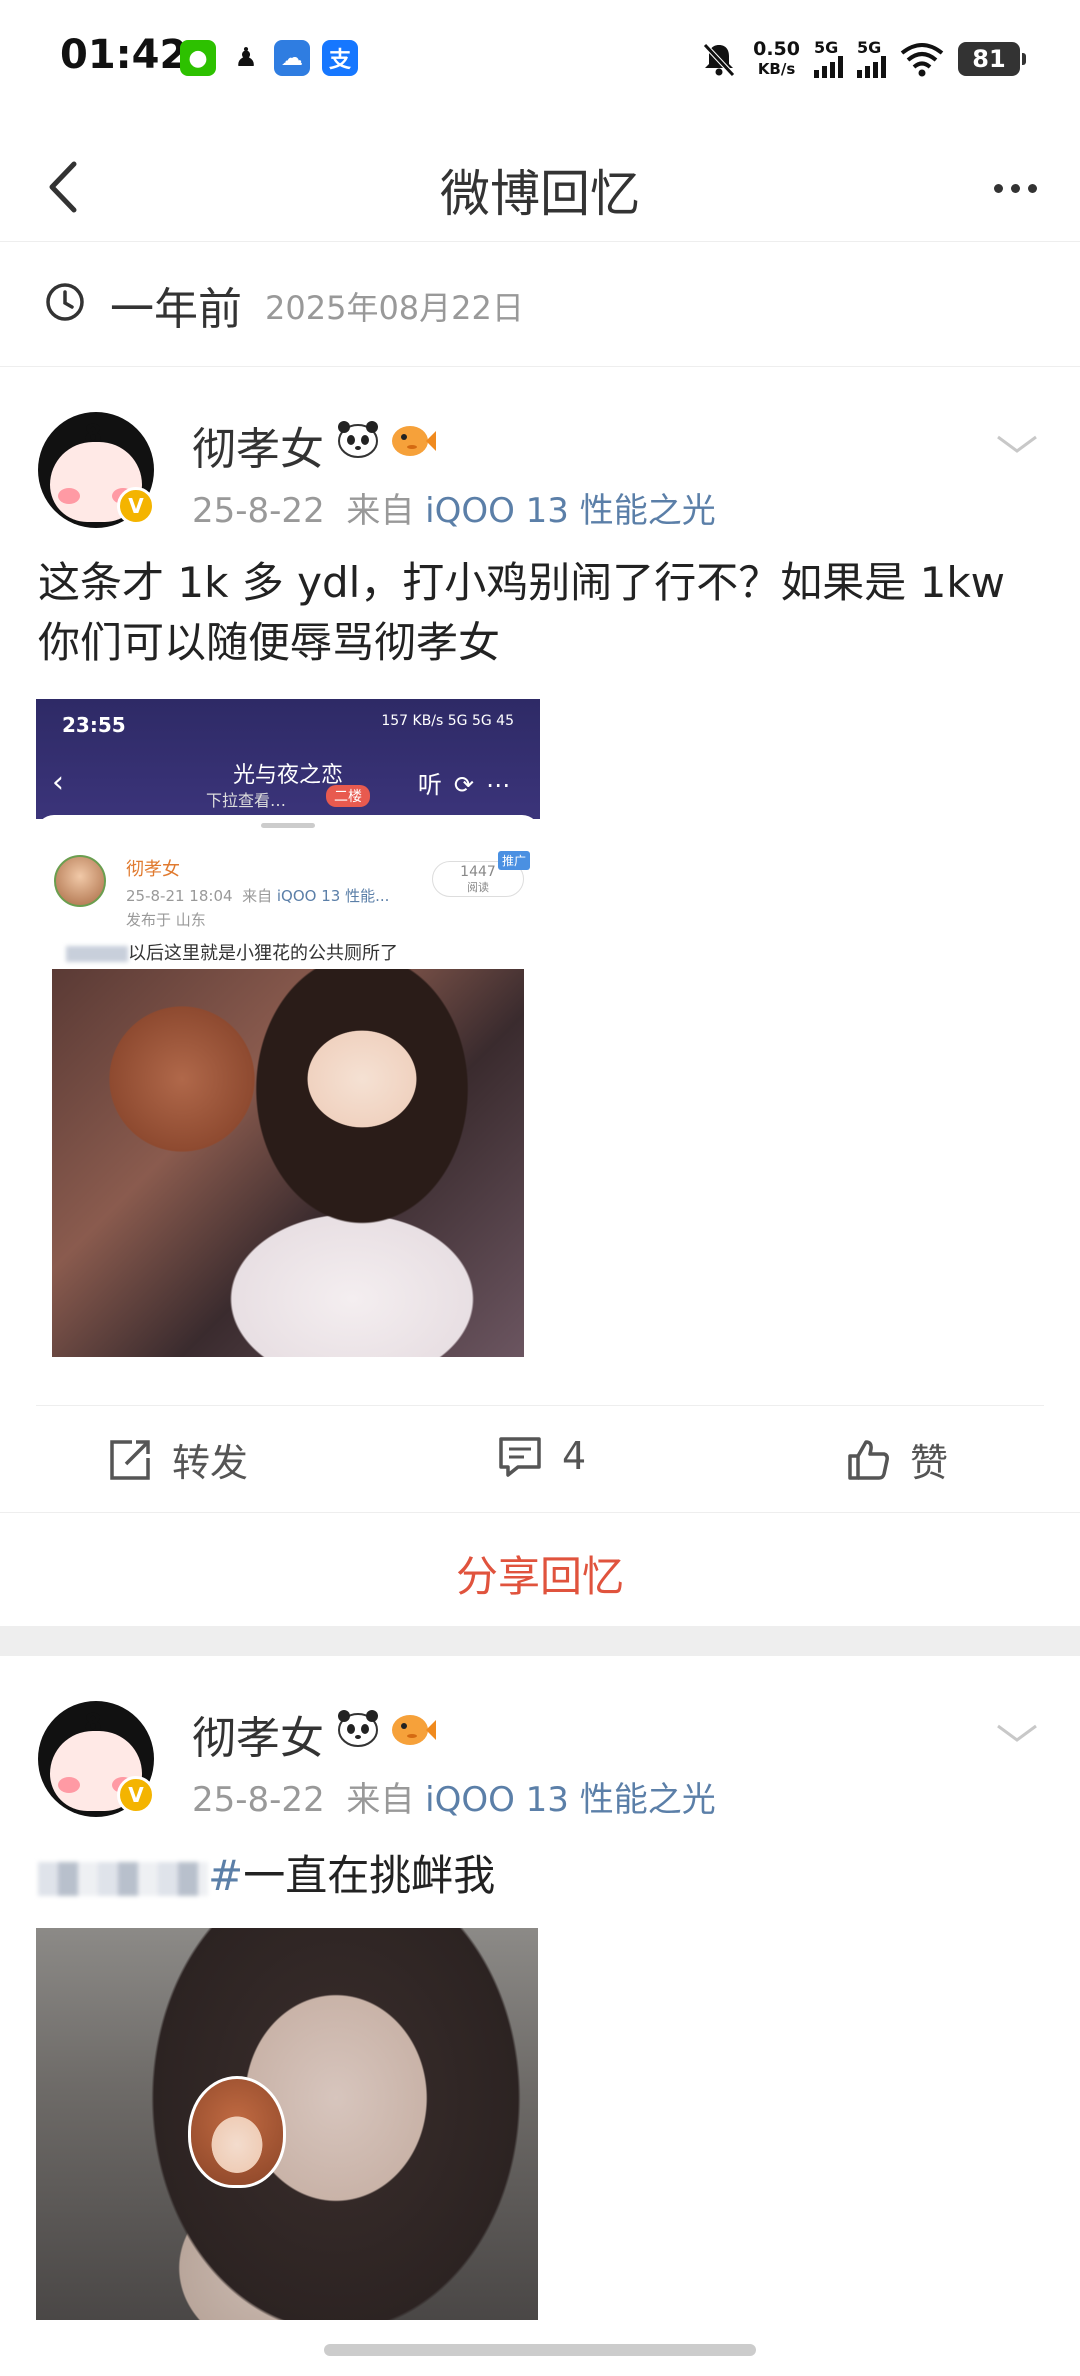 This screenshot has height=2376, width=1080. I want to click on sim2-label: 5G, so click(869, 47).